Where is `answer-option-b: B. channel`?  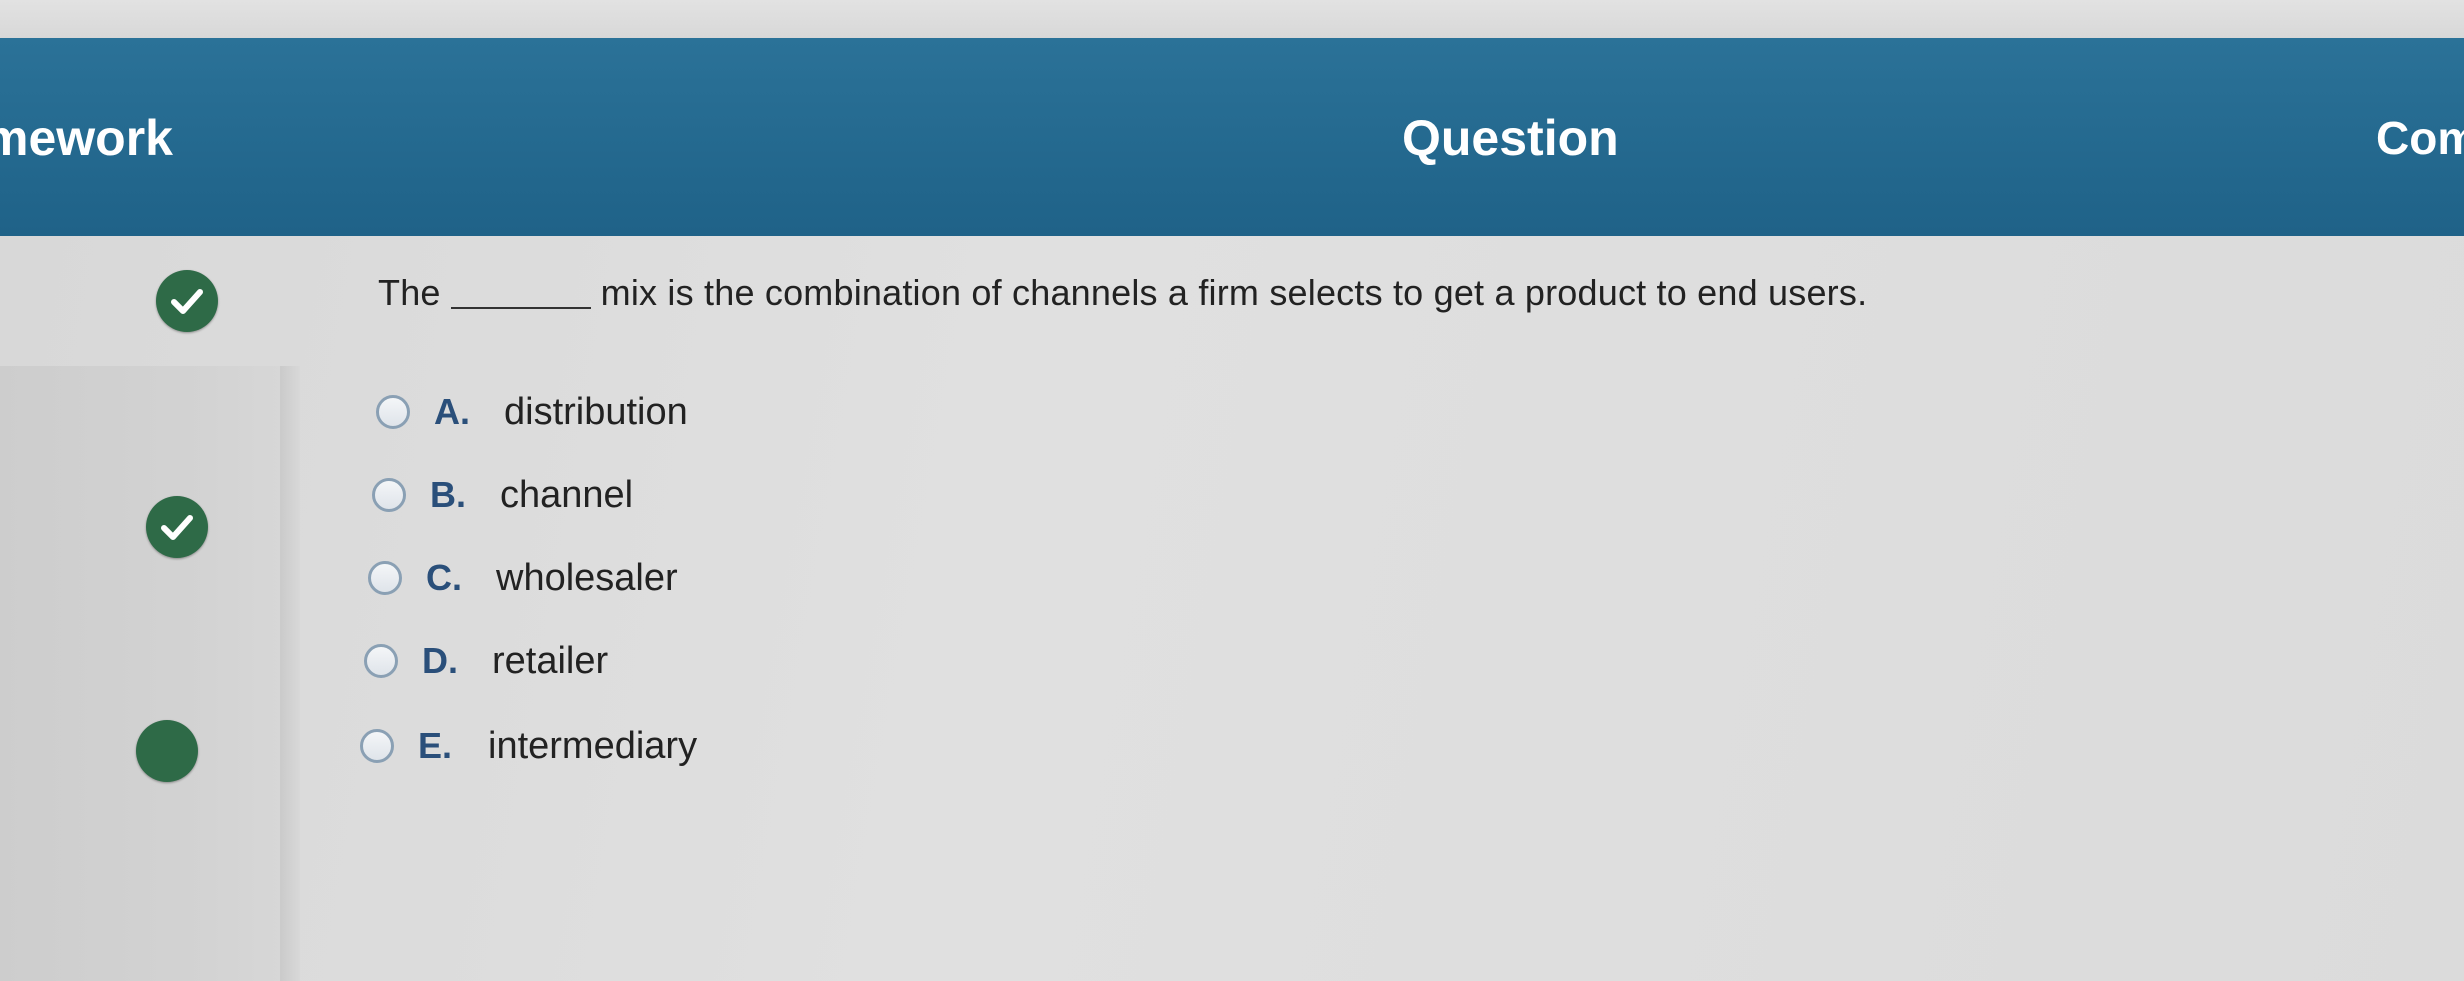
answer-option-b: B. channel is located at coordinates (502, 495).